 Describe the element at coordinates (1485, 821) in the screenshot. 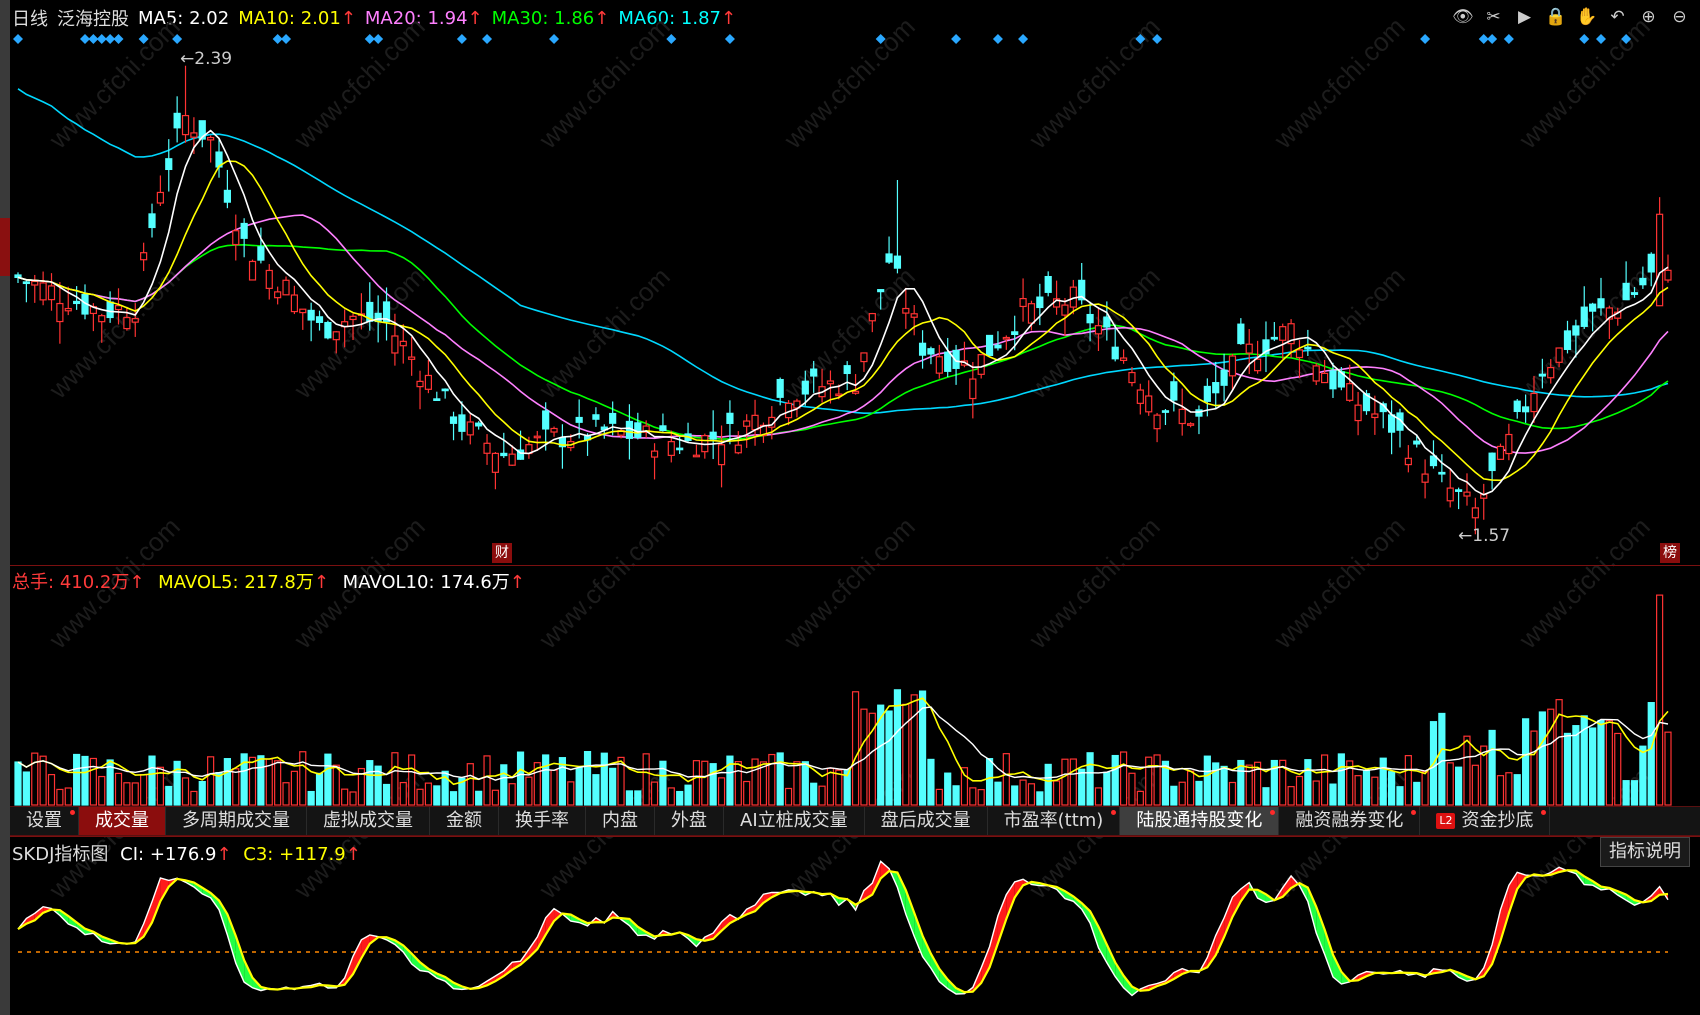

I see `tab-bottom-fishing: L2 资金抄底` at that location.